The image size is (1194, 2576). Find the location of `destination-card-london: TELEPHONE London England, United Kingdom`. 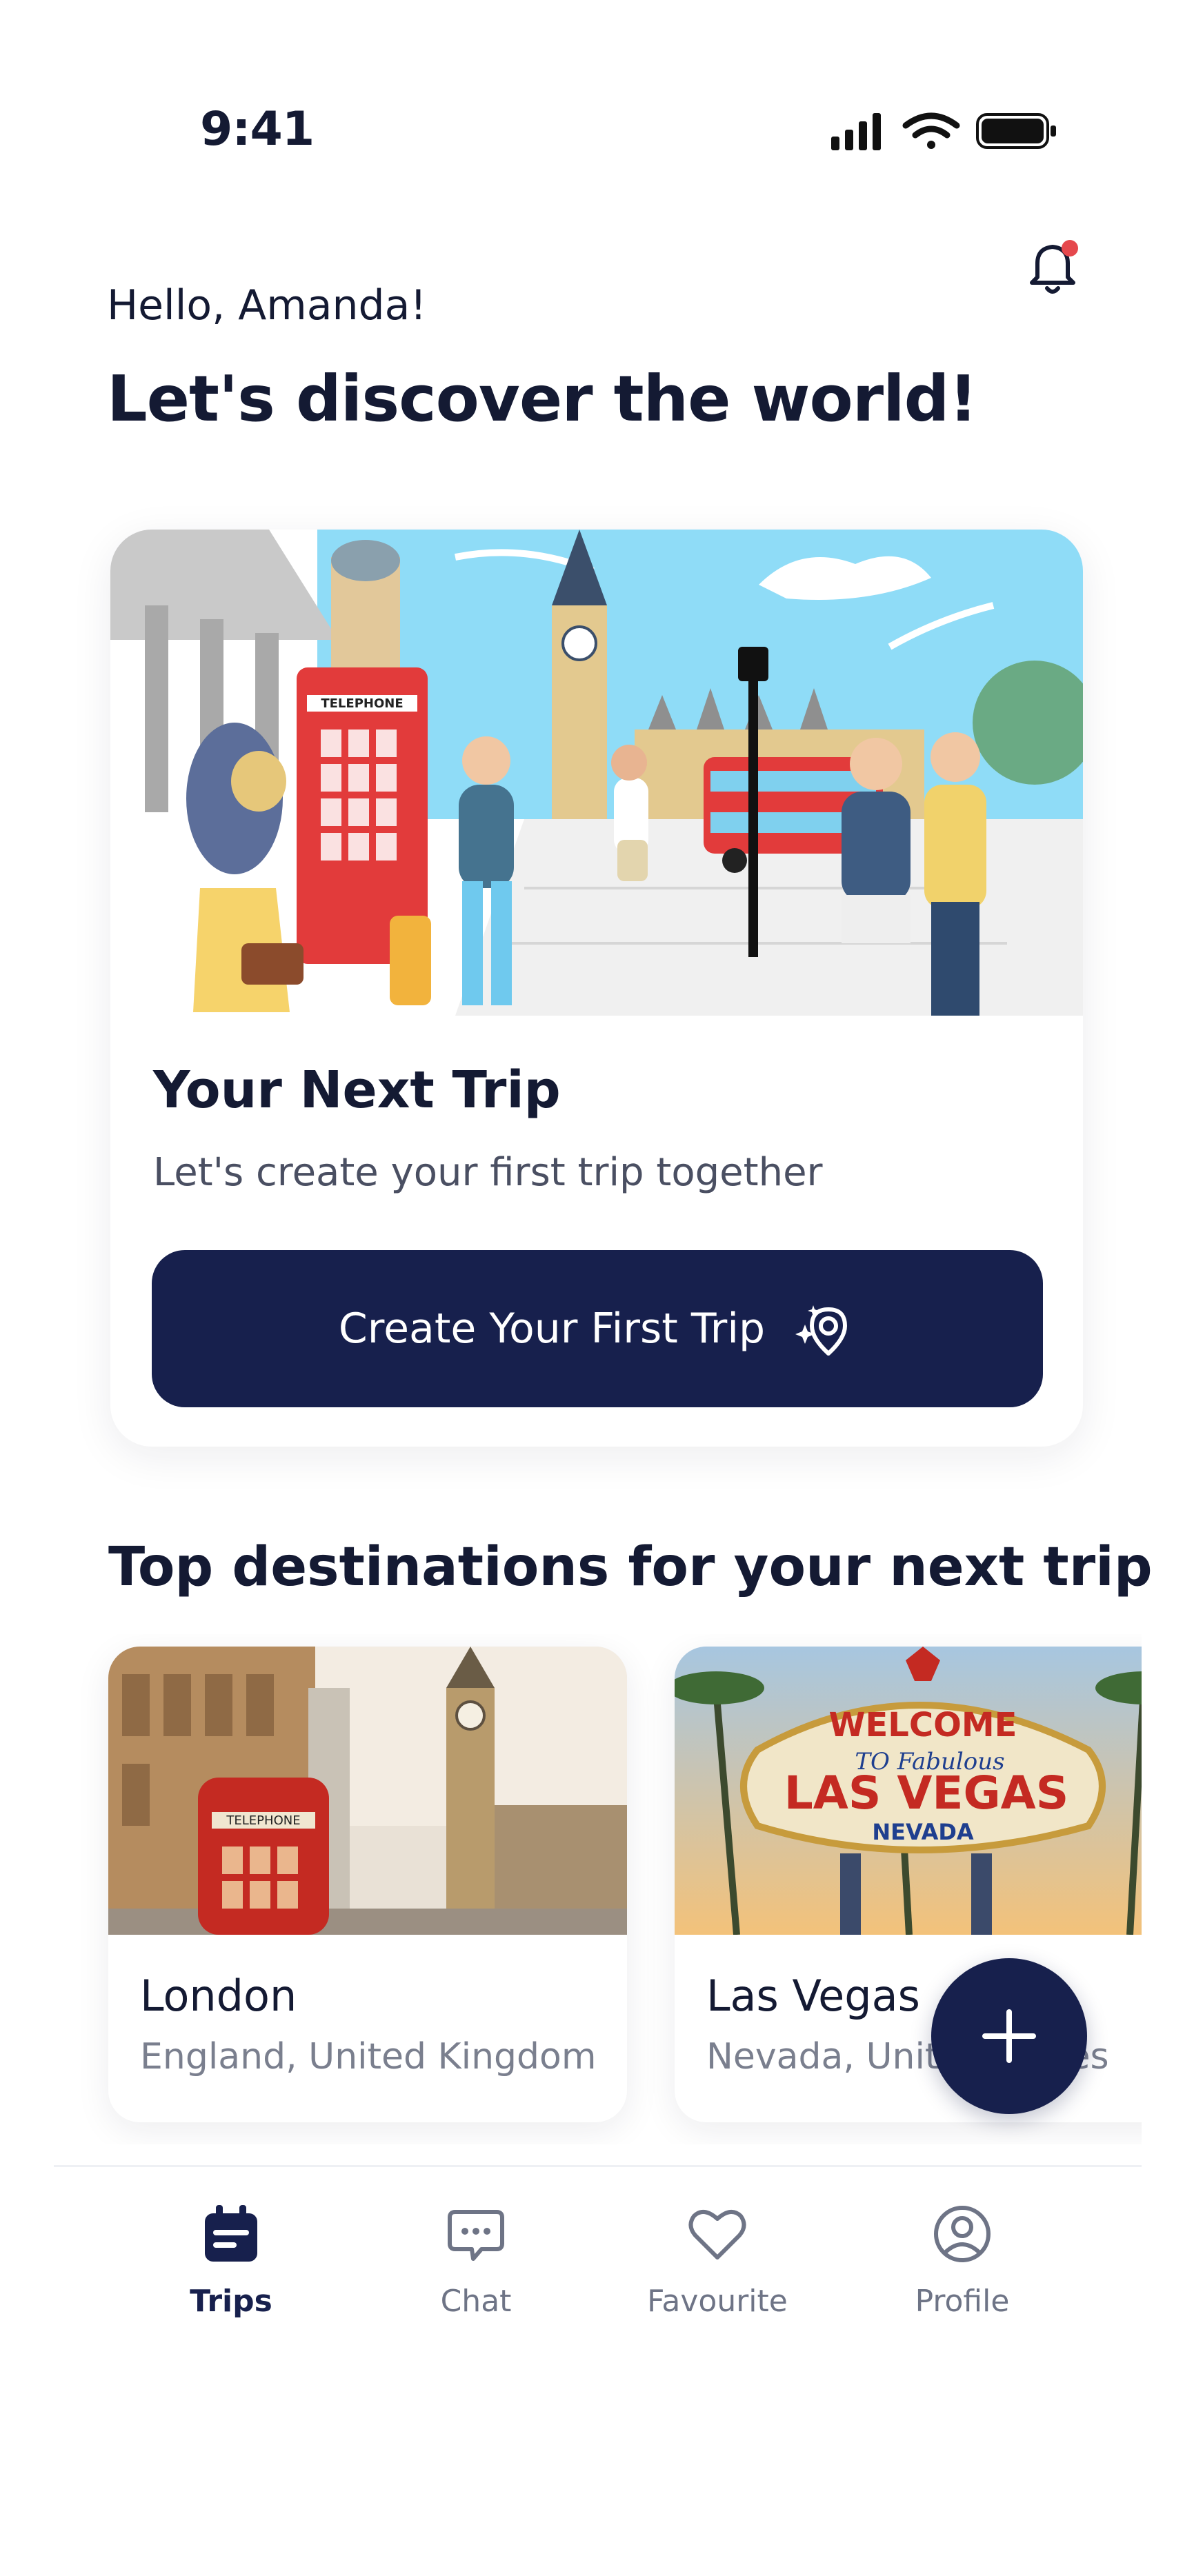

destination-card-london: TELEPHONE London England, United Kingdom is located at coordinates (367, 1884).